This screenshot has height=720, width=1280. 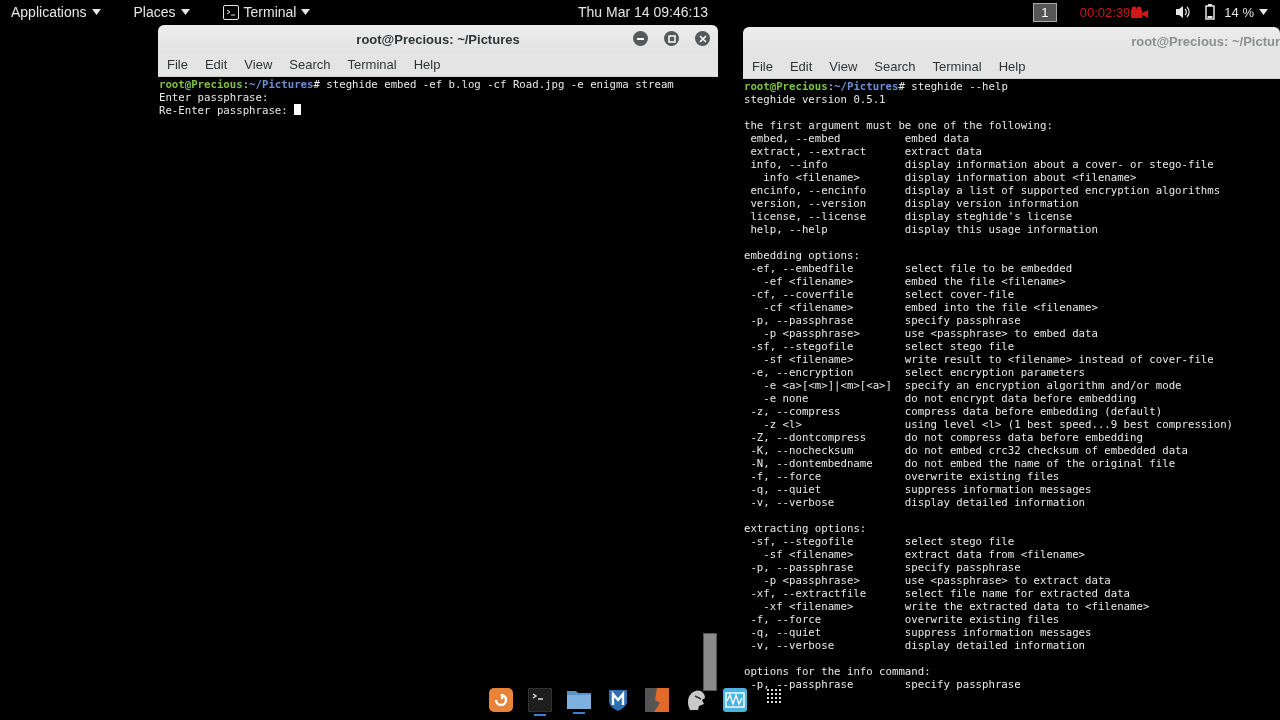 I want to click on helmet-icon, so click(x=696, y=700).